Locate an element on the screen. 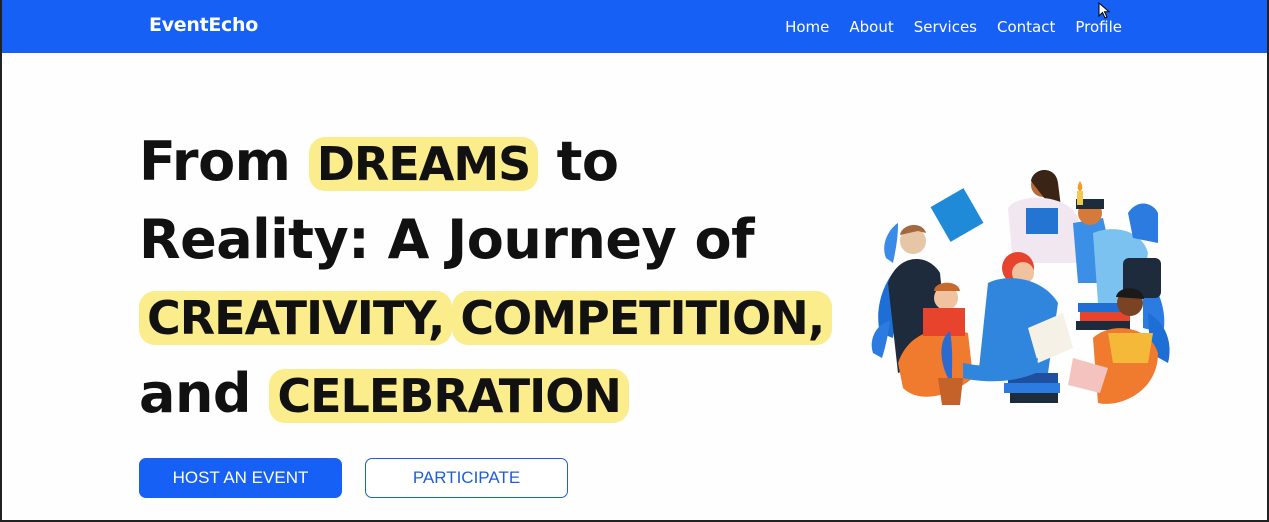 The height and width of the screenshot is (522, 1269). hero-text: and is located at coordinates (204, 393).